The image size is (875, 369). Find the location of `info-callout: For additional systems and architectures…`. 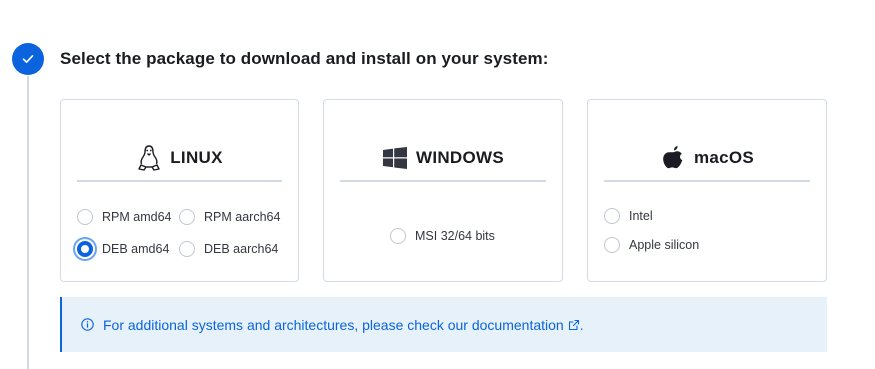

info-callout: For additional systems and architectures… is located at coordinates (443, 324).